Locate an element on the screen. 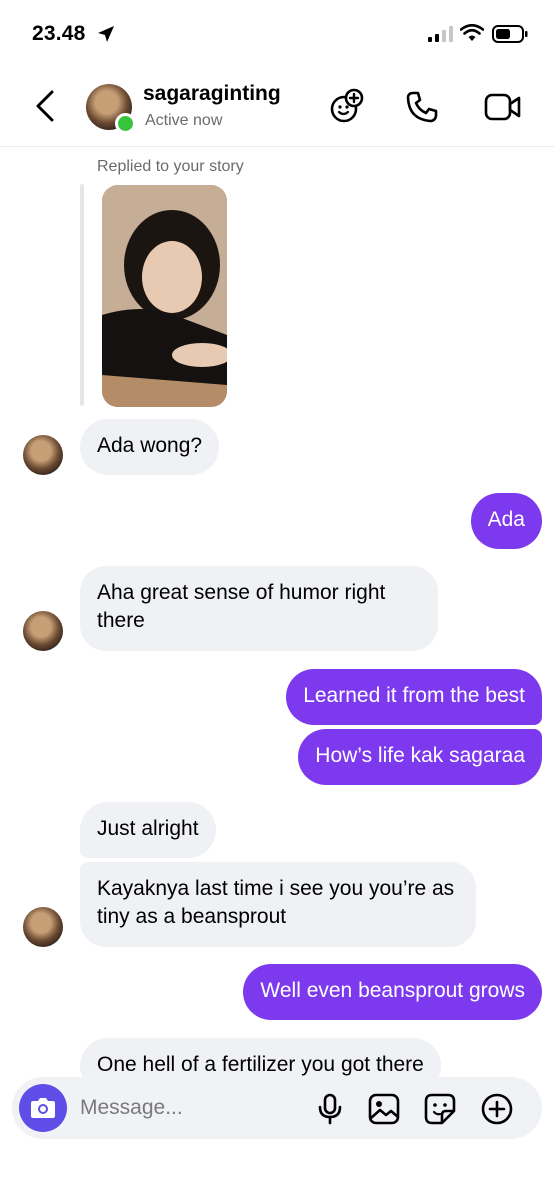 This screenshot has height=1199, width=554. plus-circle-icon is located at coordinates (497, 1109).